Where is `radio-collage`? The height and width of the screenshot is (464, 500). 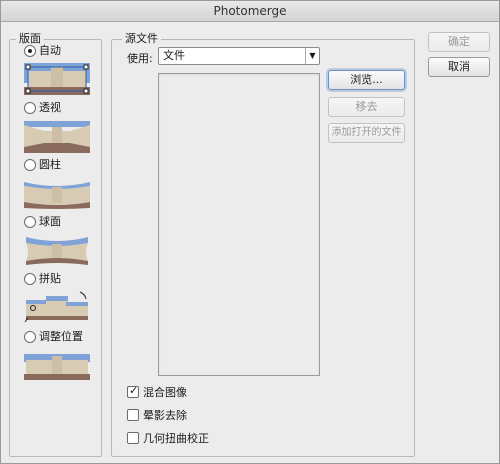 radio-collage is located at coordinates (30, 279).